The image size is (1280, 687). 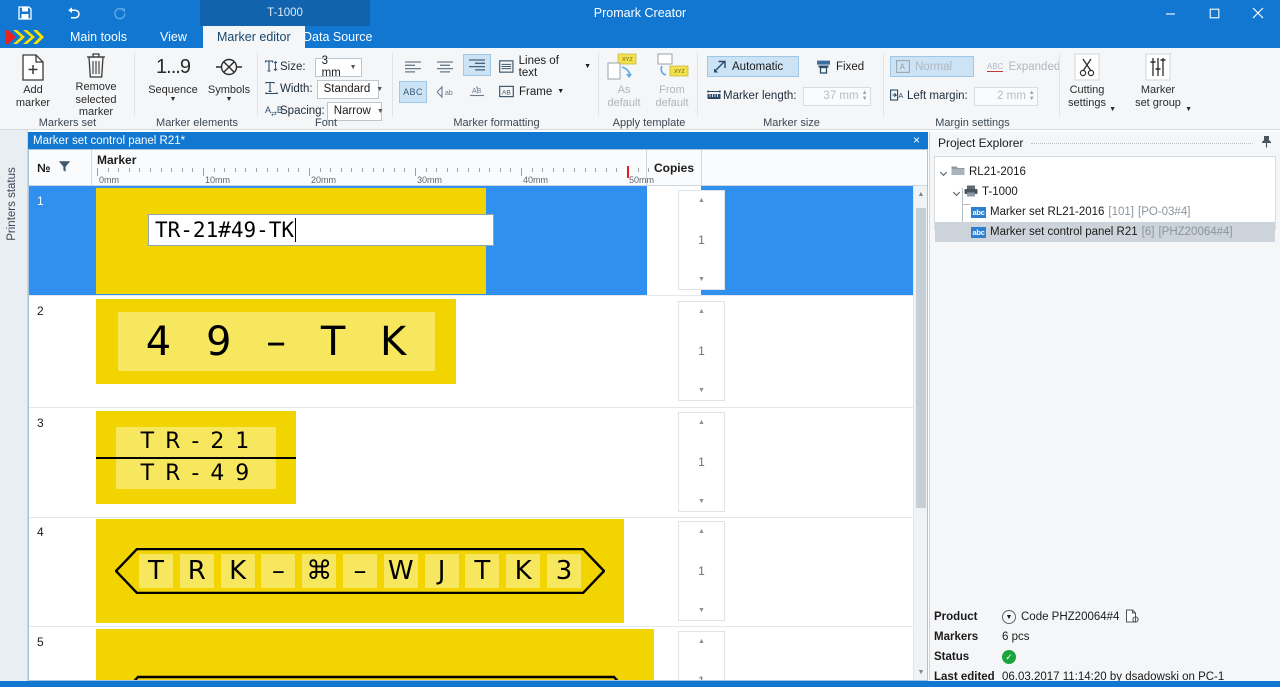 I want to click on expanded-margin-icon: ABC, so click(x=995, y=66).